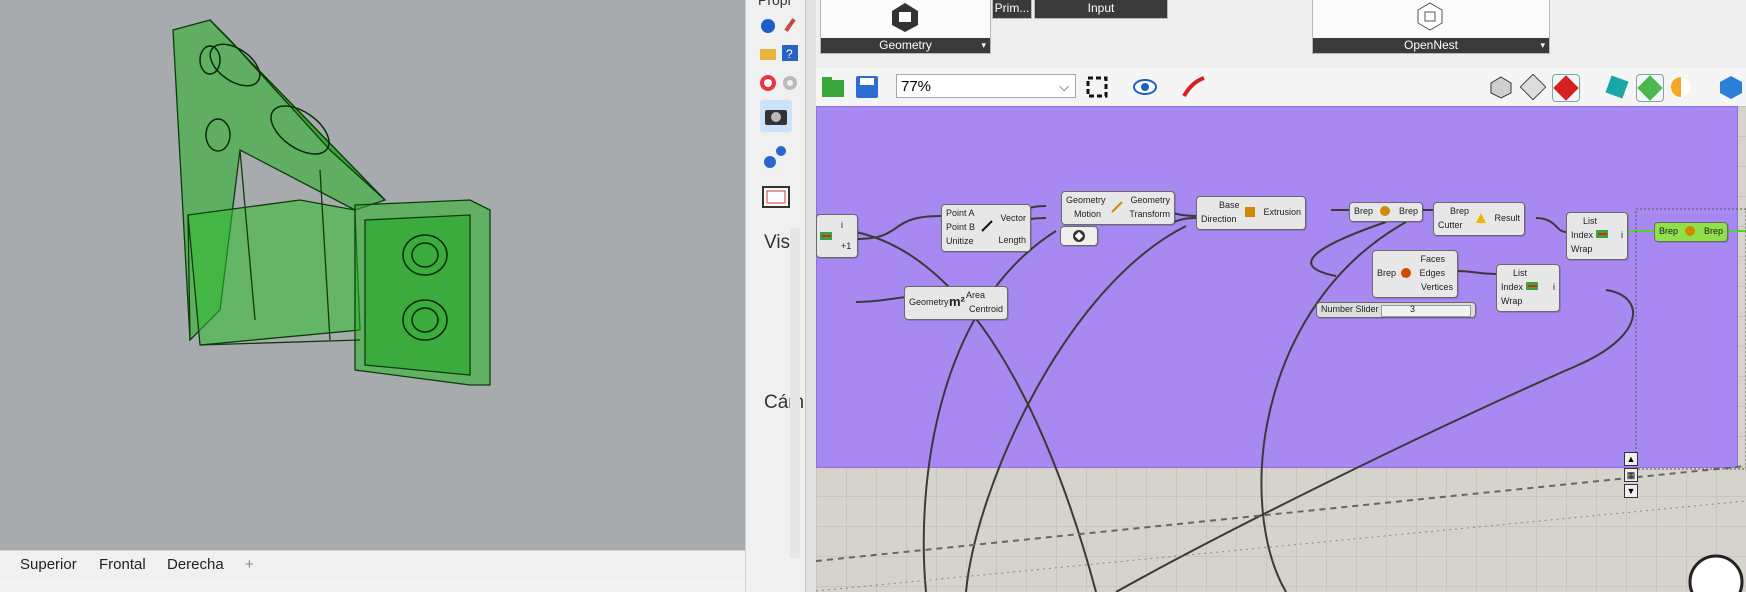 Image resolution: width=1746 pixels, height=592 pixels. What do you see at coordinates (960, 241) in the screenshot?
I see `port-unitize: Unitize` at bounding box center [960, 241].